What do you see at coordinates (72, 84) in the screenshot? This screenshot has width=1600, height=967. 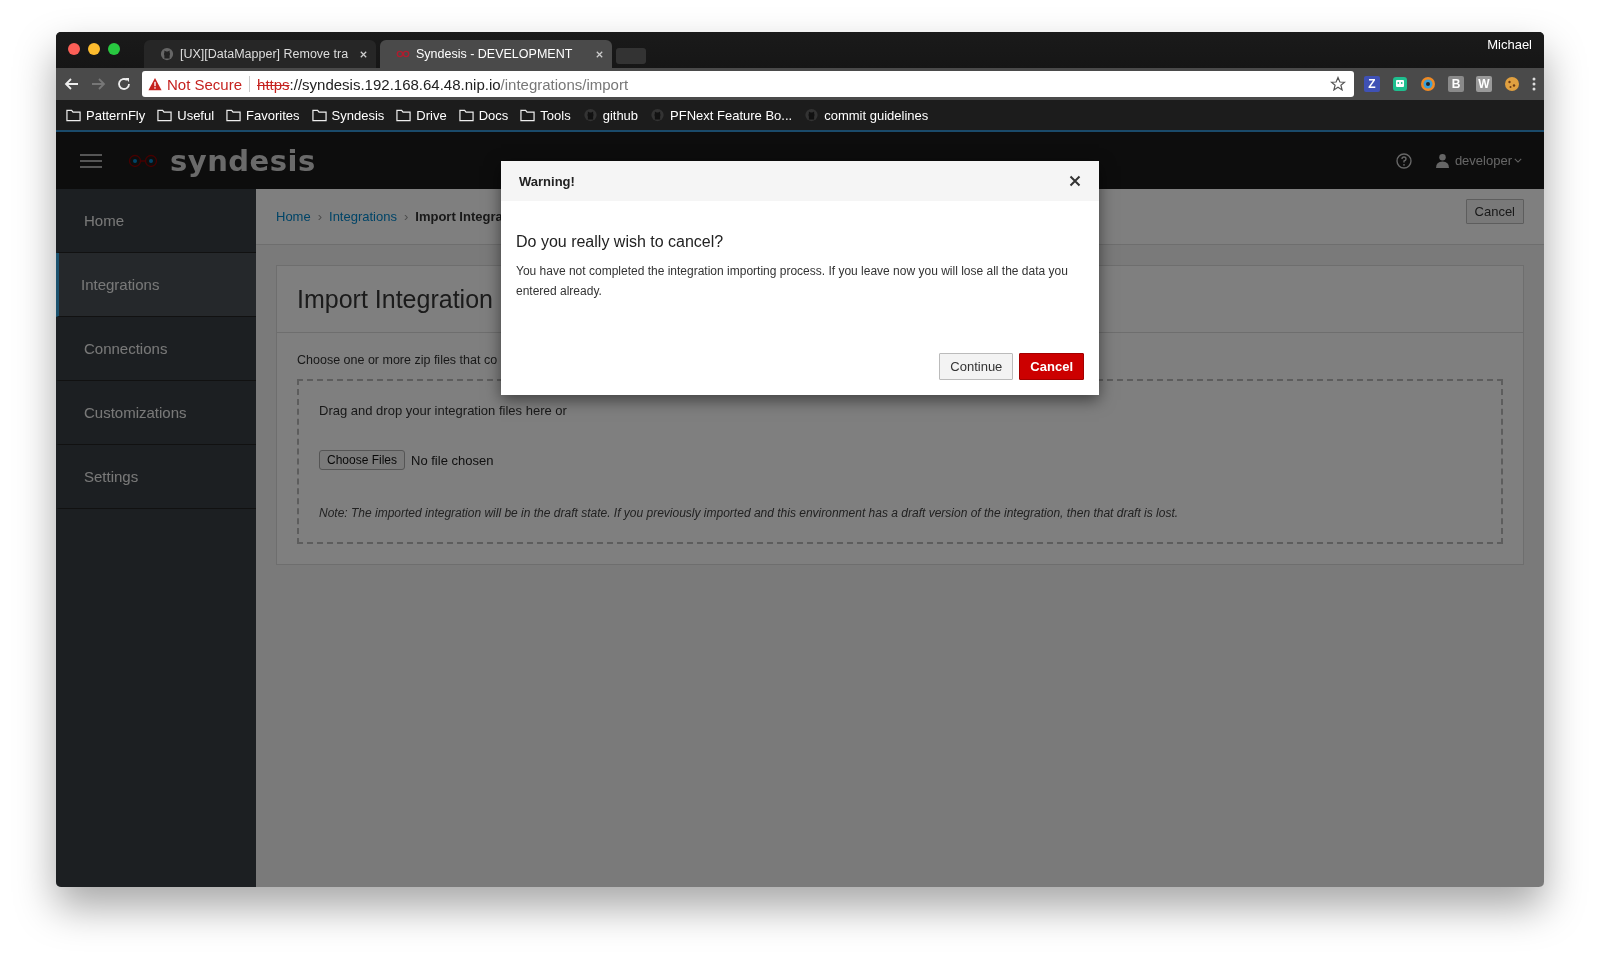 I see `back-icon` at bounding box center [72, 84].